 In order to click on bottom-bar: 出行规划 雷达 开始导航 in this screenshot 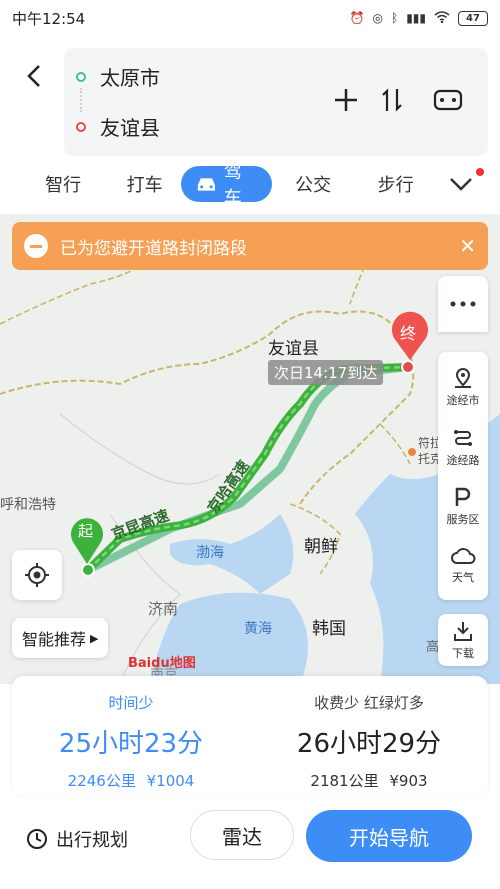, I will do `click(250, 844)`.